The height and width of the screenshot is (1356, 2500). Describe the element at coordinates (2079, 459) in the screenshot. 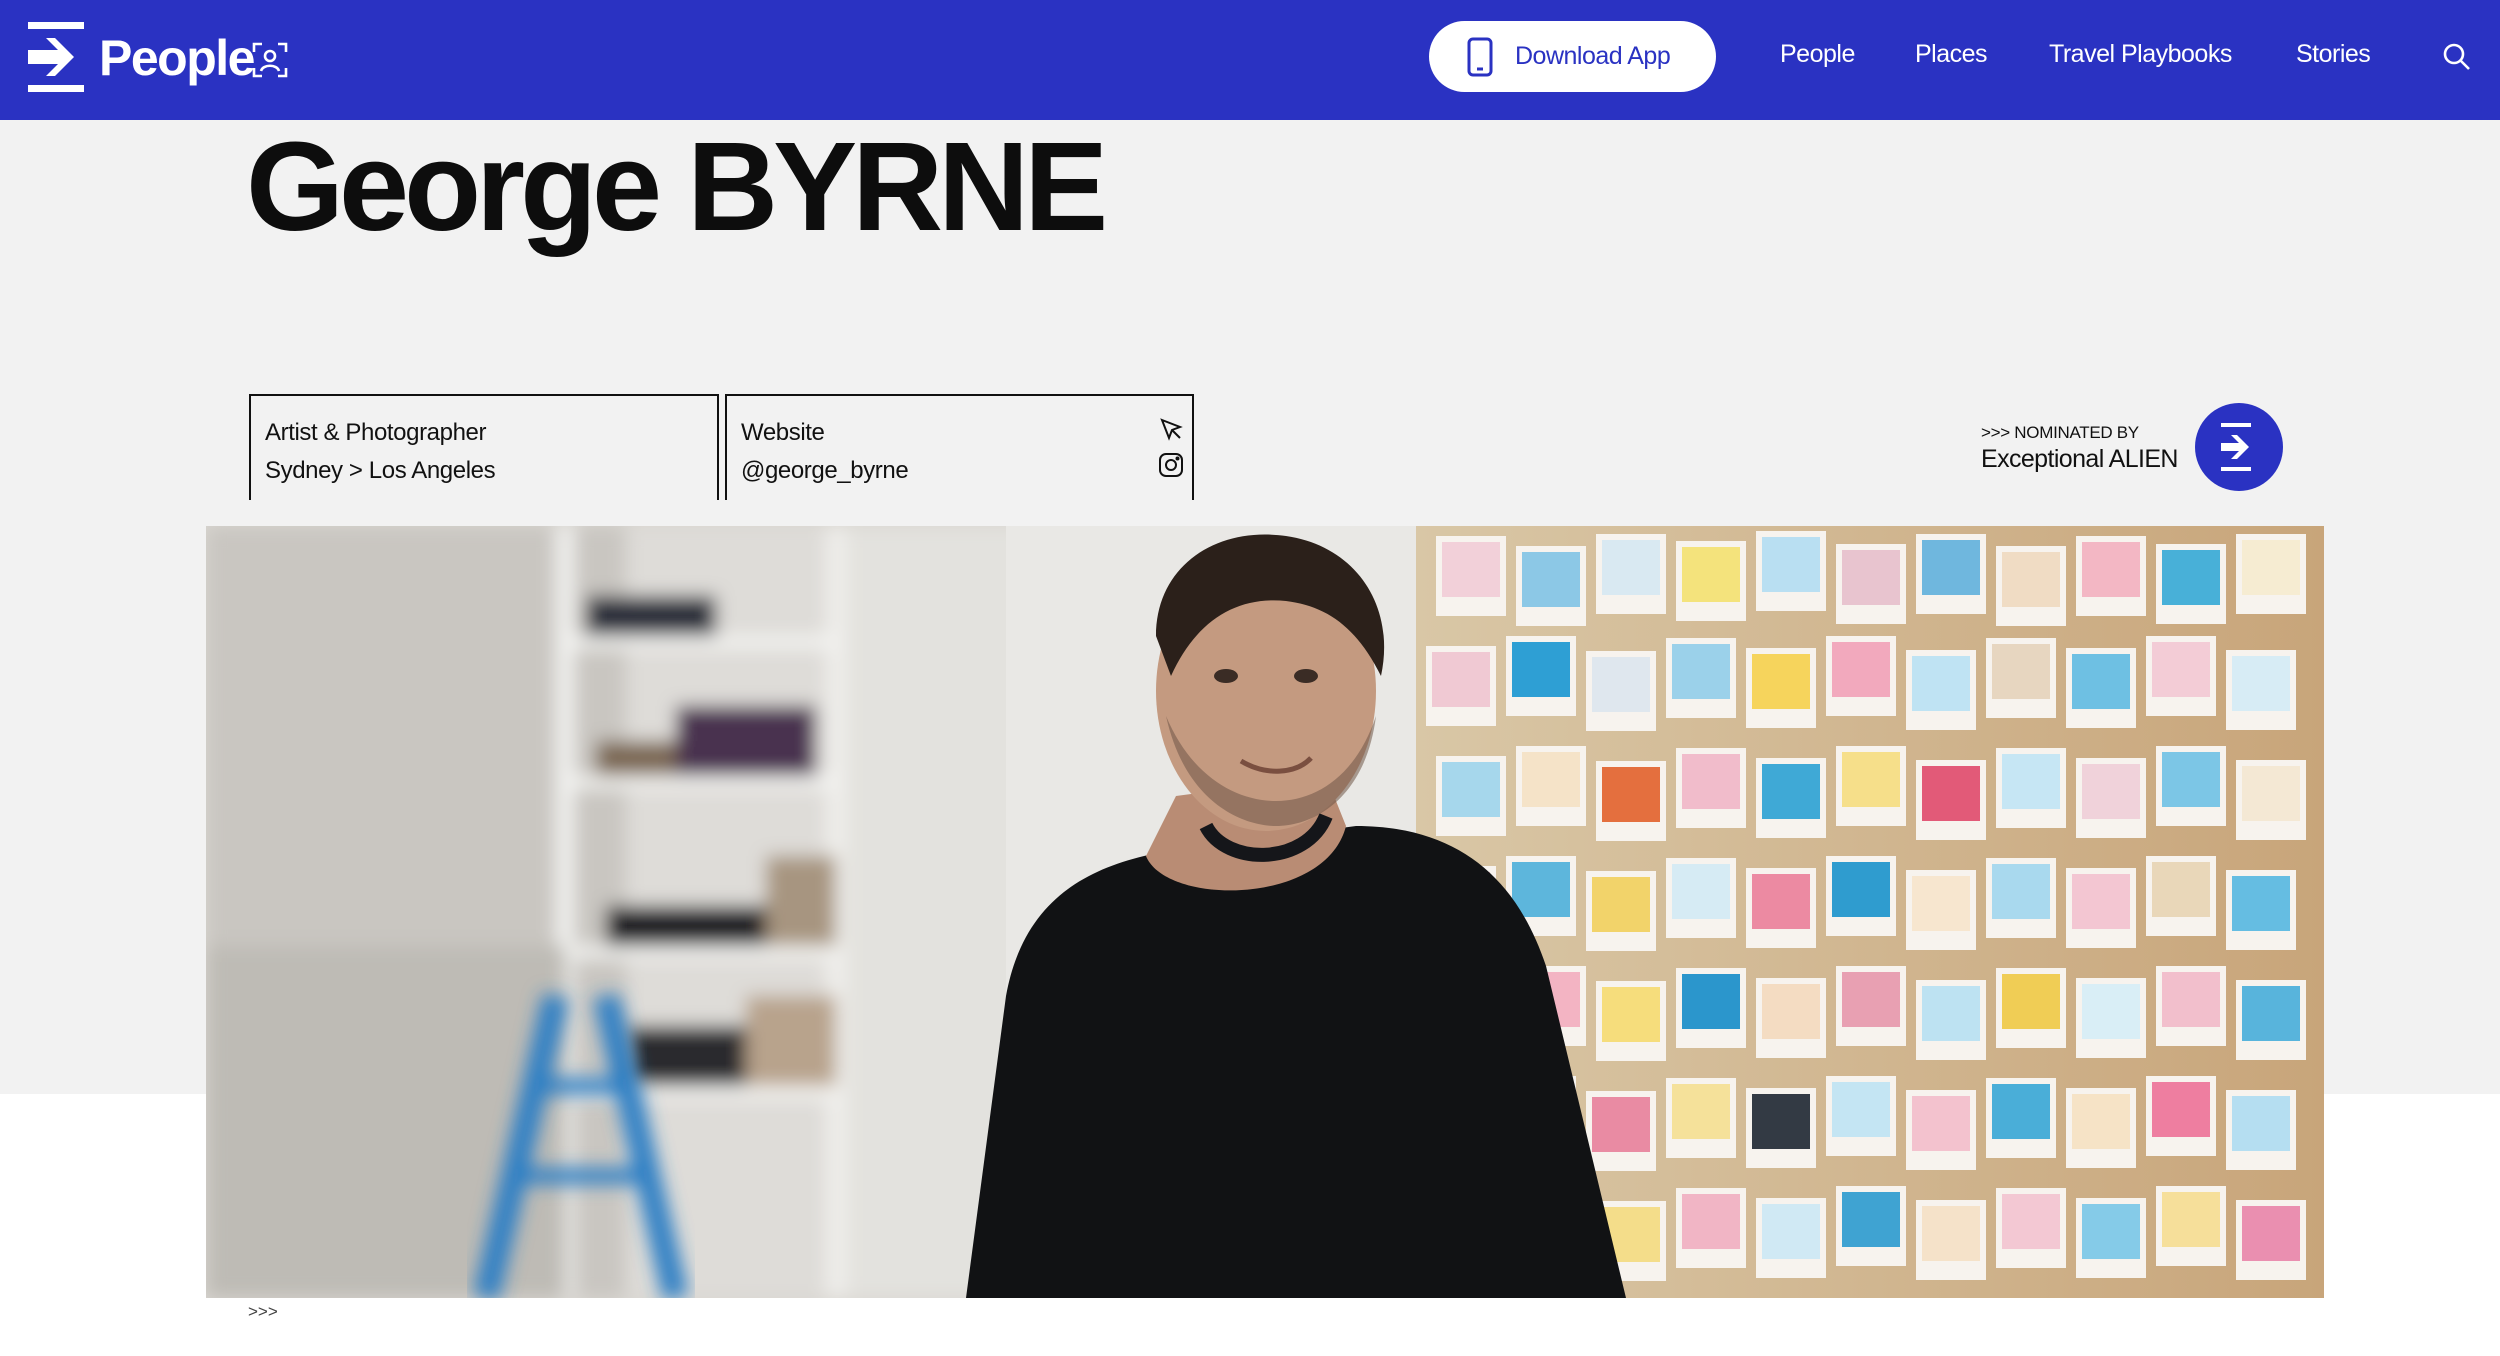

I see `nominator-name: Exceptional ALIEN` at that location.